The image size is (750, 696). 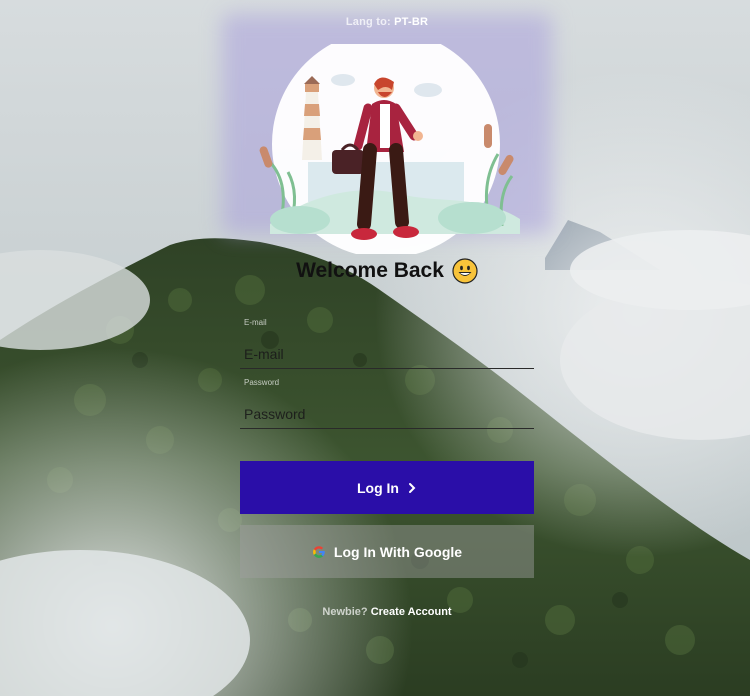 What do you see at coordinates (398, 551) in the screenshot?
I see `google-button-label: Log In With Google` at bounding box center [398, 551].